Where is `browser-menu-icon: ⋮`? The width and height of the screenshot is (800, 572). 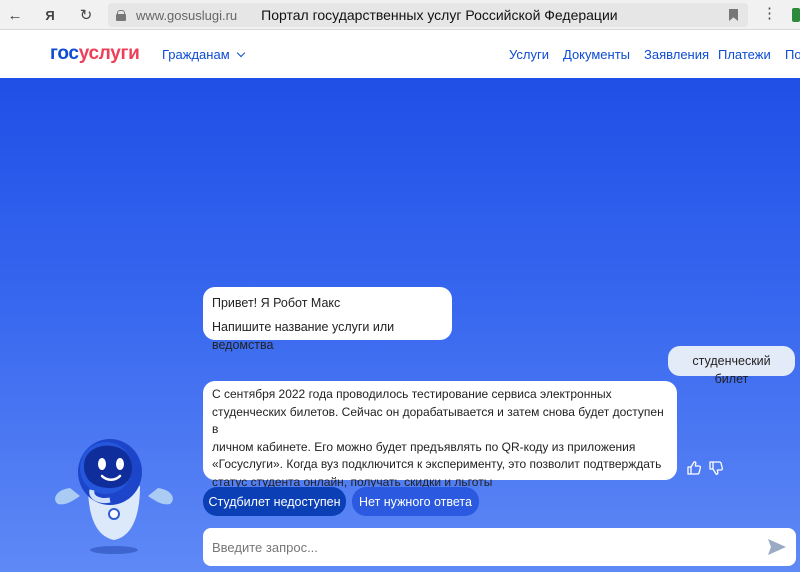 browser-menu-icon: ⋮ is located at coordinates (769, 13).